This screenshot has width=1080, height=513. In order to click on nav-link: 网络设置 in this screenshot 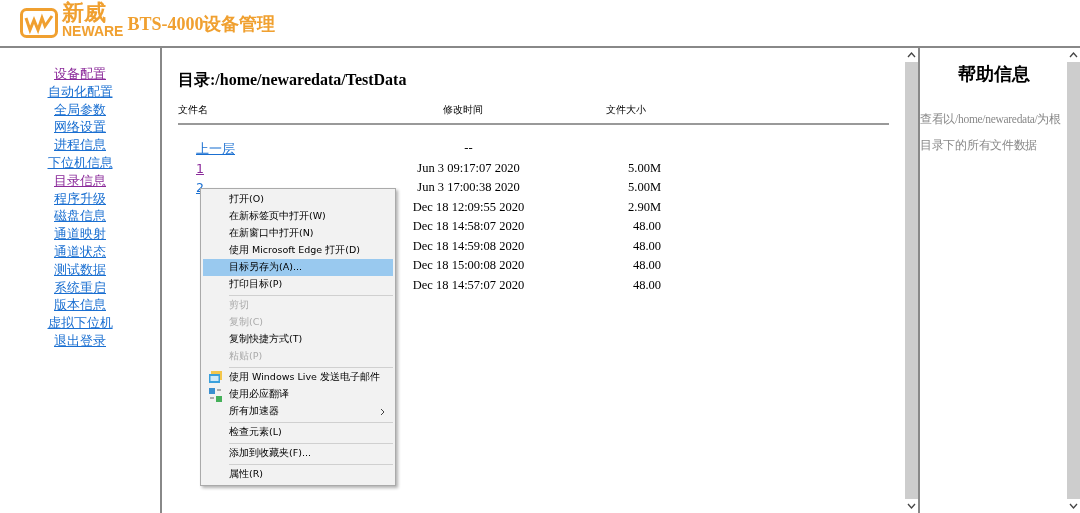, I will do `click(80, 127)`.